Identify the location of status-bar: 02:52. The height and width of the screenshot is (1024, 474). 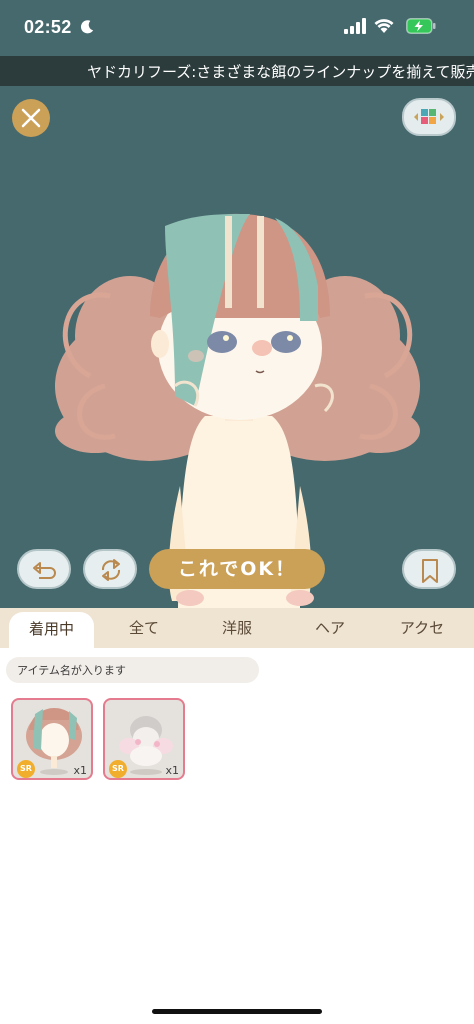
(237, 28).